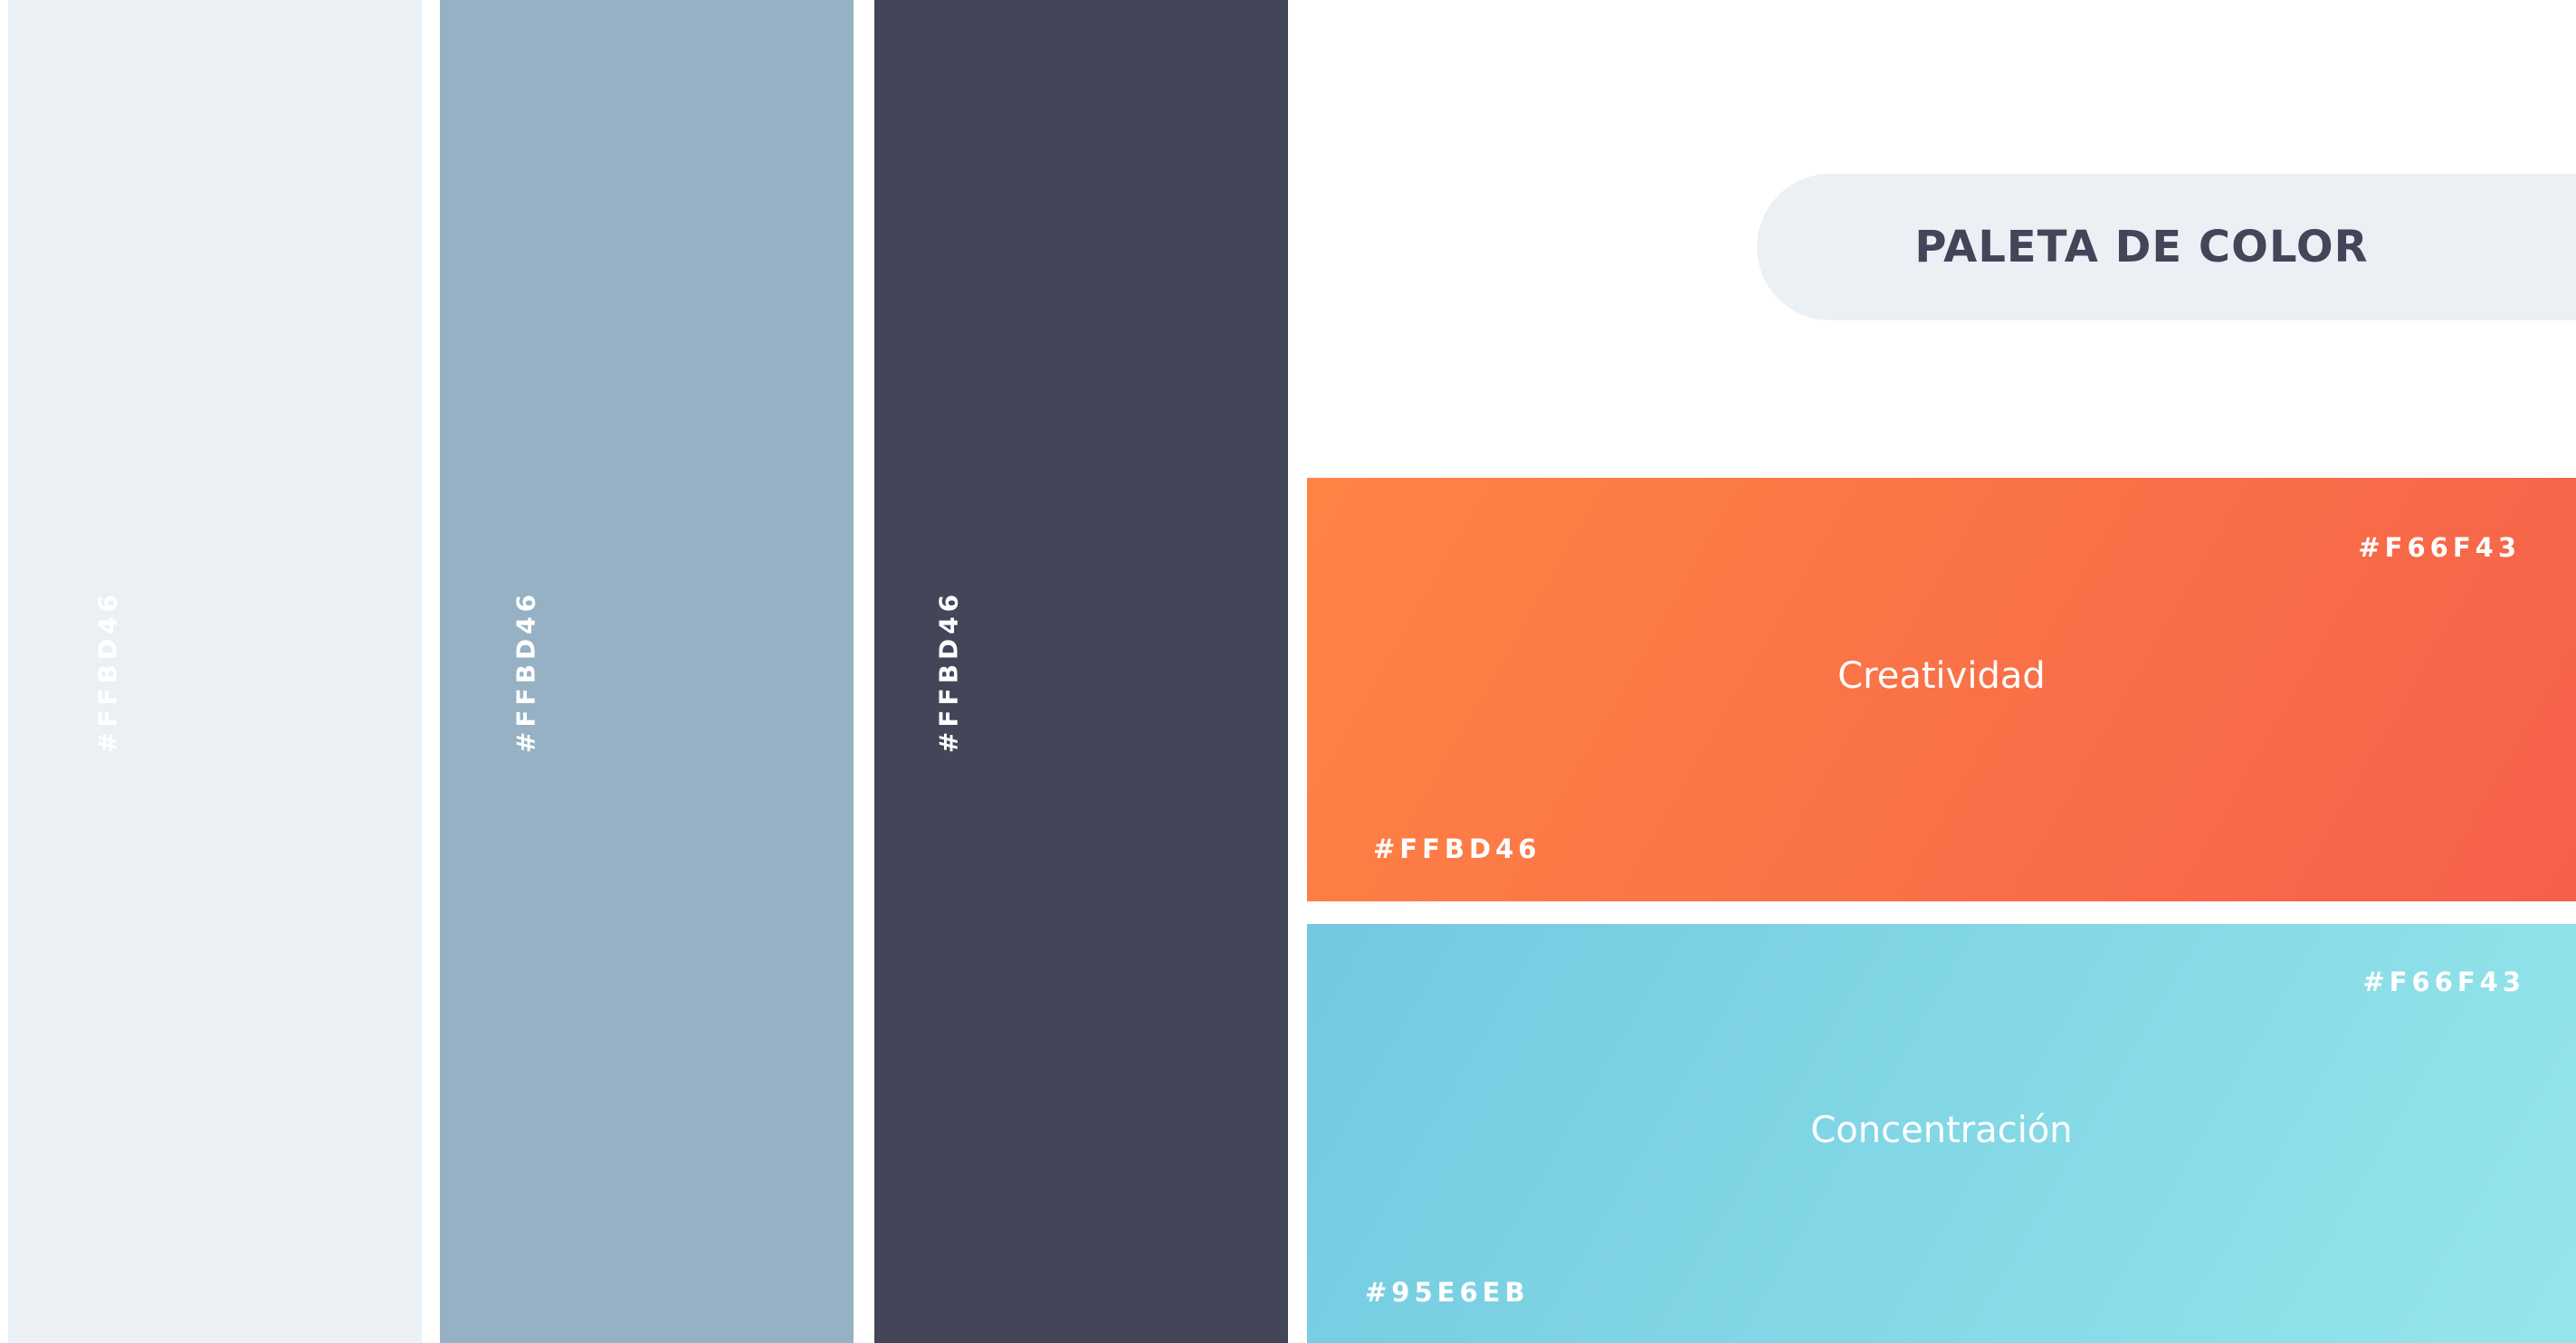  Describe the element at coordinates (1457, 848) in the screenshot. I see `hex-code-bottom: #FFBD46` at that location.